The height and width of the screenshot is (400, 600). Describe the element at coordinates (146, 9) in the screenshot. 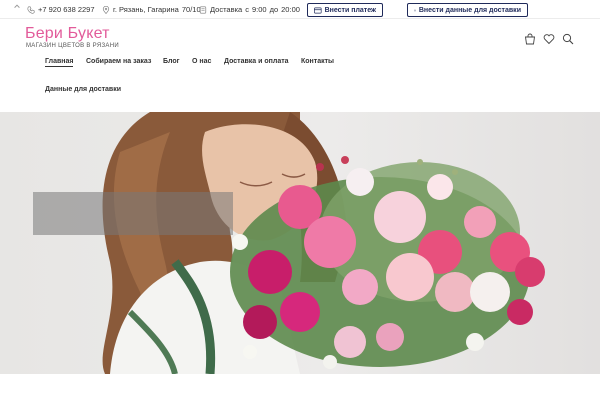

I see `address-text: г. Рязань, Гагарина` at that location.